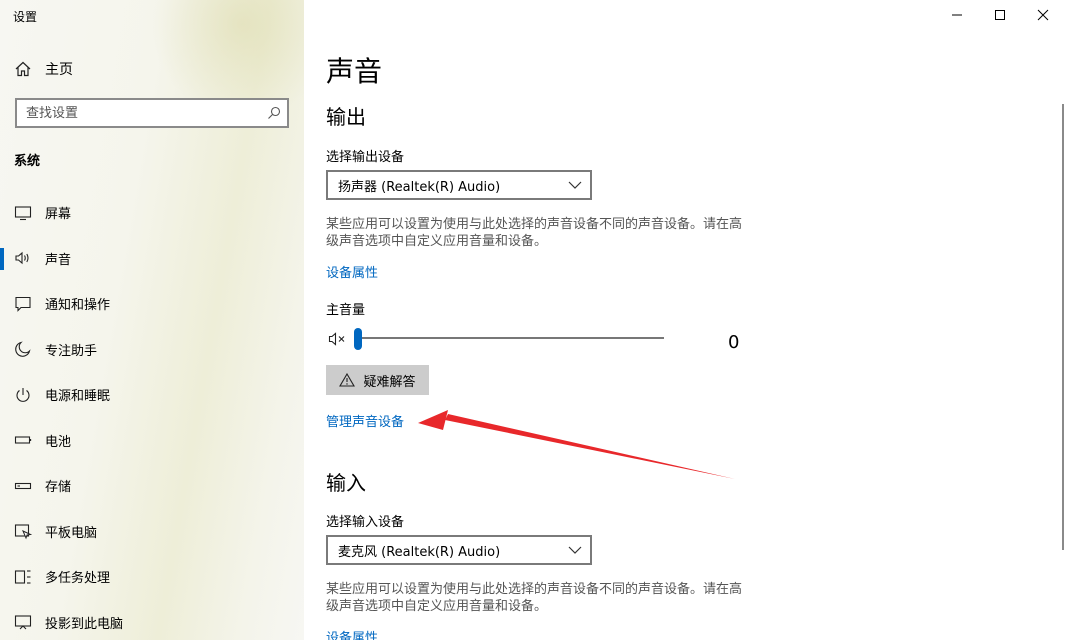  Describe the element at coordinates (152, 486) in the screenshot. I see `sidebar-item-storage: 存储` at that location.